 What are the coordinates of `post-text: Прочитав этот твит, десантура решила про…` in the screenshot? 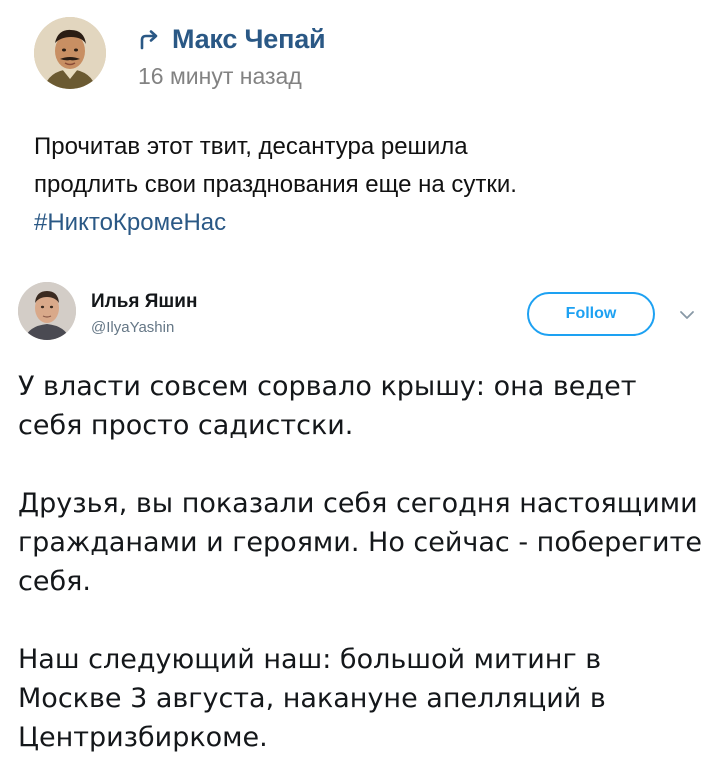 It's located at (364, 185).